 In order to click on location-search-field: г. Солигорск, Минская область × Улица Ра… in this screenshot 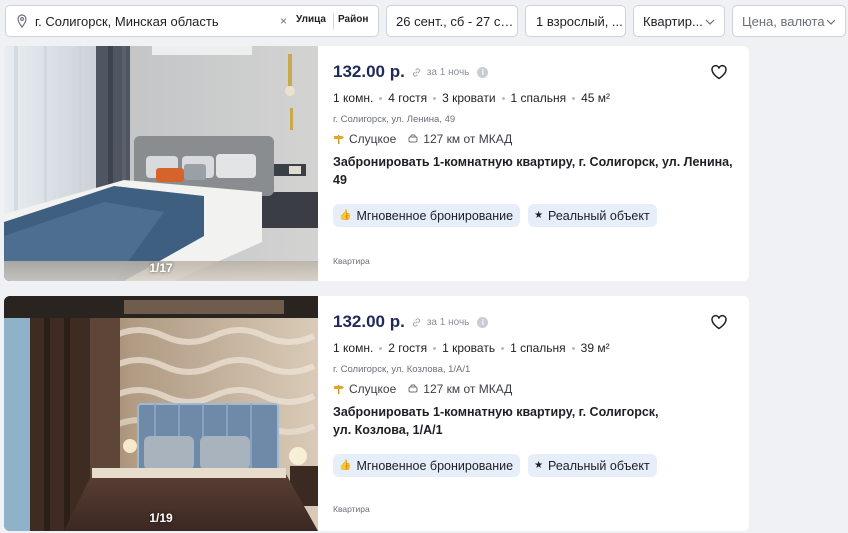, I will do `click(192, 21)`.